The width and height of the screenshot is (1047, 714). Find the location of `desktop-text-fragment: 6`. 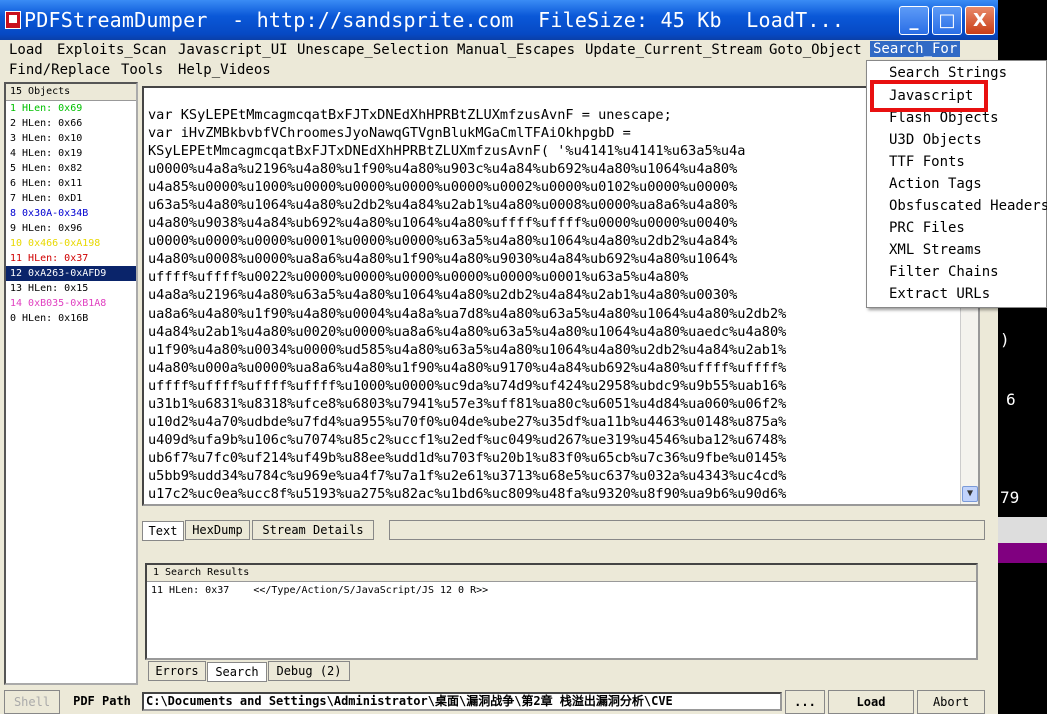

desktop-text-fragment: 6 is located at coordinates (1011, 399).